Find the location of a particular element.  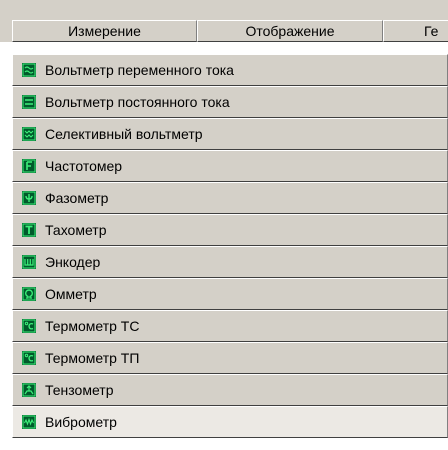

tab-measurement: Измерение is located at coordinates (104, 31).